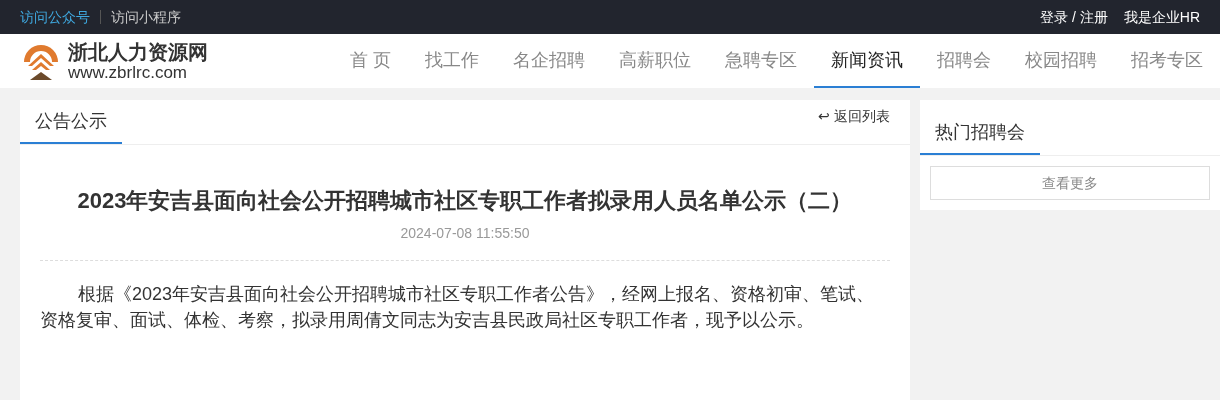  Describe the element at coordinates (1070, 183) in the screenshot. I see `more-button: 查看更多` at that location.